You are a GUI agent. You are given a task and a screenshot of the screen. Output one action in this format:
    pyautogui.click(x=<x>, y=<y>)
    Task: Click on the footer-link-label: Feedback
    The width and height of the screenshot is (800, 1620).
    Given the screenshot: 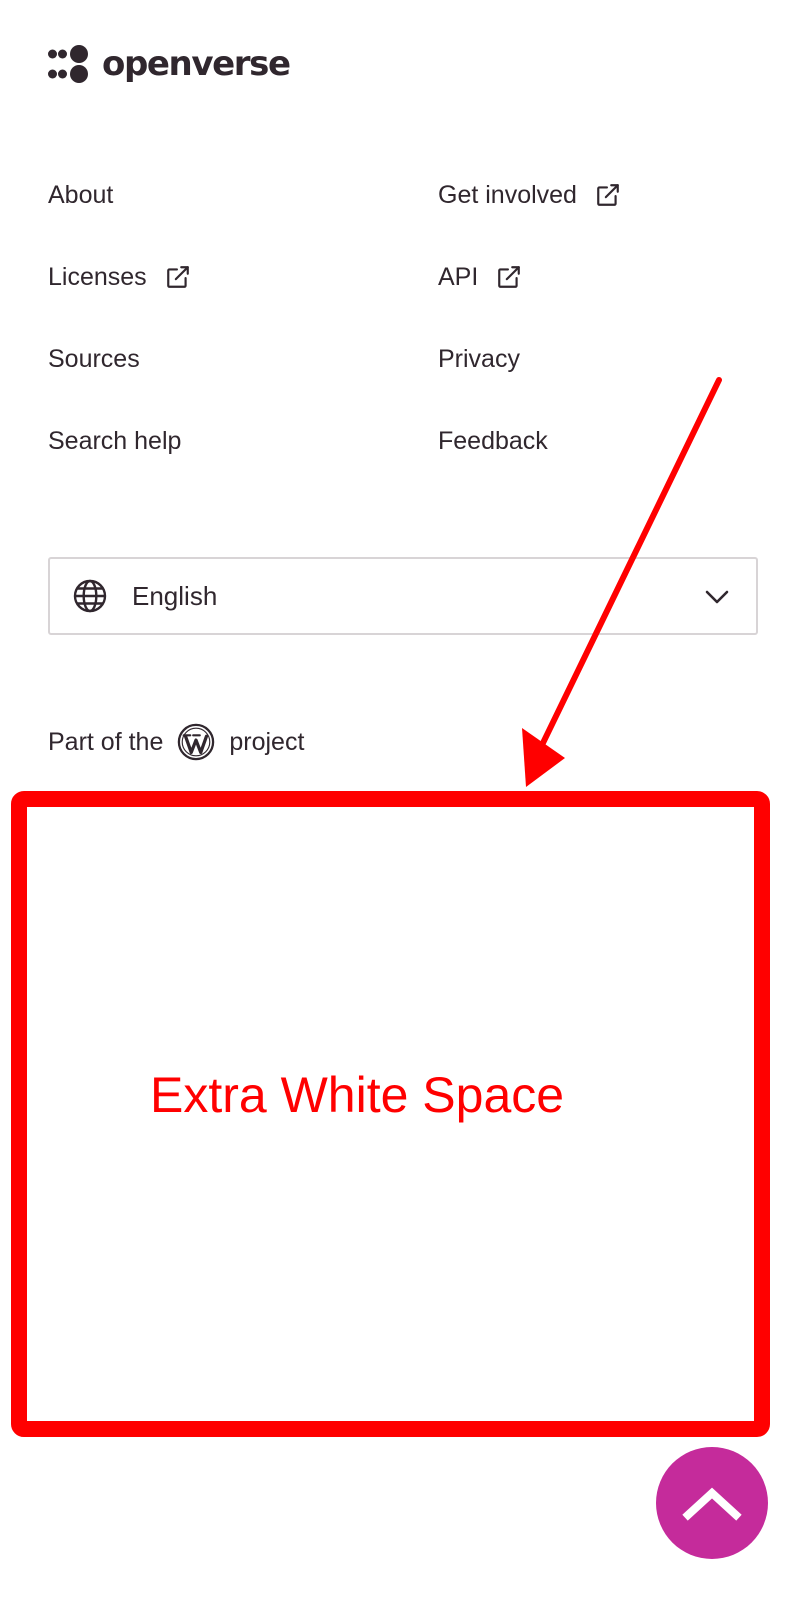 What is the action you would take?
    pyautogui.click(x=493, y=441)
    